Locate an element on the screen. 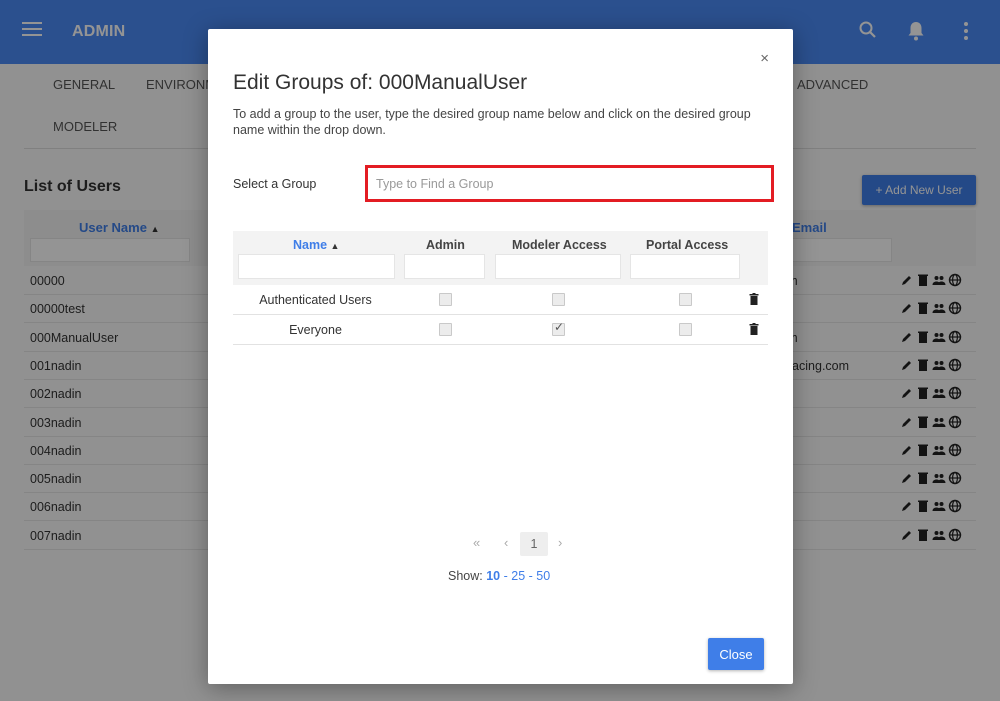 Image resolution: width=1000 pixels, height=701 pixels. column-name: Name ▲ is located at coordinates (316, 245).